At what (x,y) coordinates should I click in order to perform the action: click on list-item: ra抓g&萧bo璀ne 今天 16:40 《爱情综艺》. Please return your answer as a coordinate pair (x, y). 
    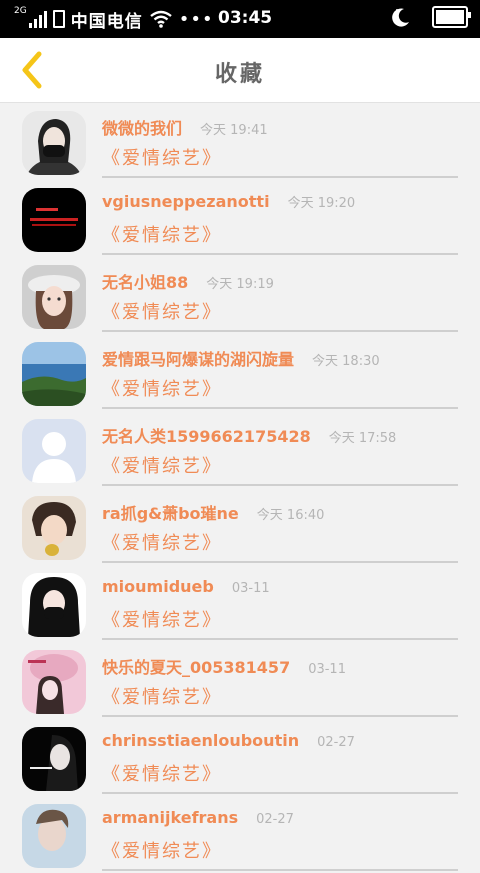
    Looking at the image, I should click on (240, 526).